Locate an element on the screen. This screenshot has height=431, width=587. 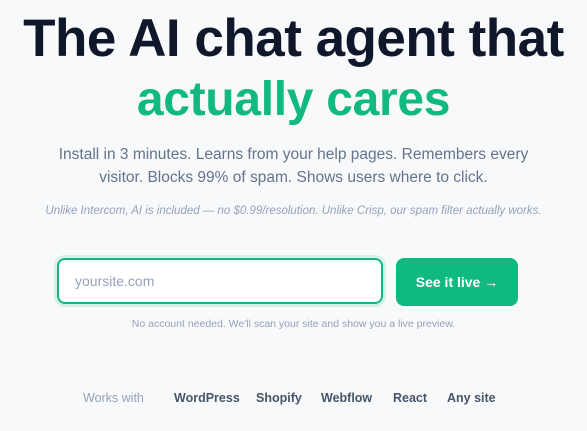
platform-shopify: Shopify is located at coordinates (279, 398).